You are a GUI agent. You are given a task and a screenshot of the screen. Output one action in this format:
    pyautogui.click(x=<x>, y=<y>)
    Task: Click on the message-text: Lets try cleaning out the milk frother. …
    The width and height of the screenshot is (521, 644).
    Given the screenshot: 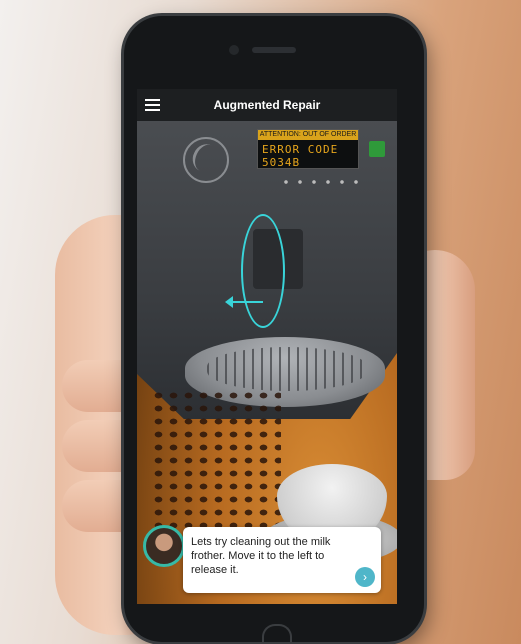 What is the action you would take?
    pyautogui.click(x=261, y=556)
    